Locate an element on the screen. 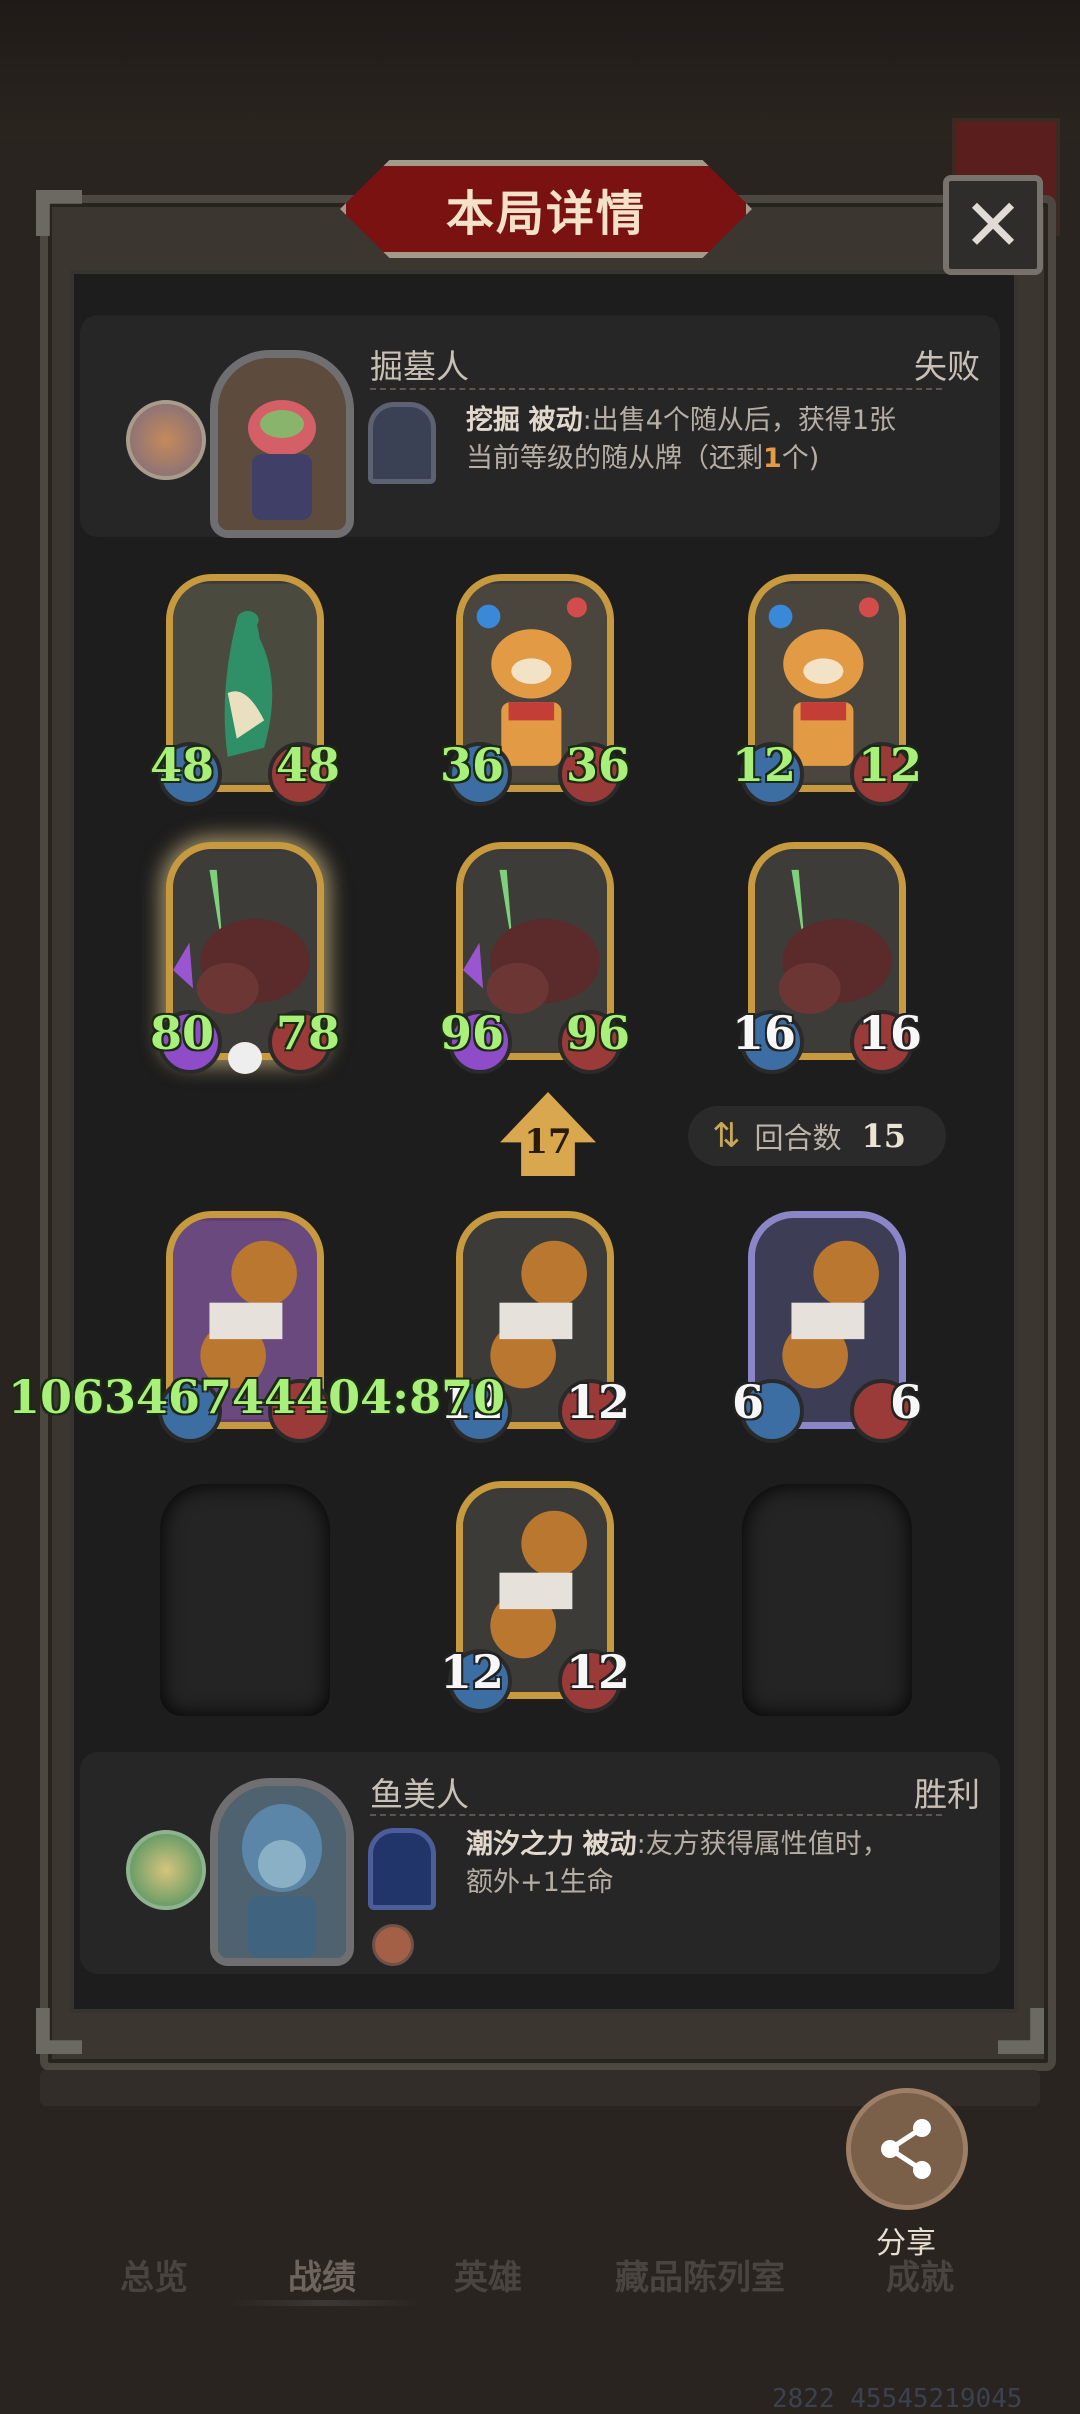 This screenshot has width=1080, height=2414. health-value: 36 is located at coordinates (597, 765).